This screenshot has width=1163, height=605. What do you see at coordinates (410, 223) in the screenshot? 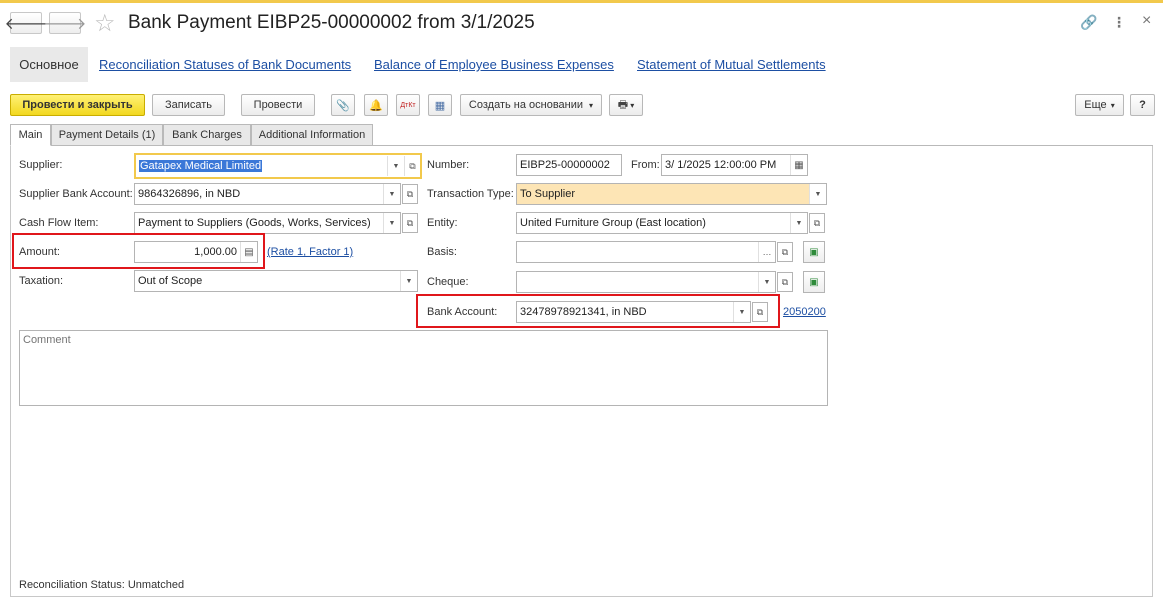
I see `cash-flow-open-icon: ⧉` at bounding box center [410, 223].